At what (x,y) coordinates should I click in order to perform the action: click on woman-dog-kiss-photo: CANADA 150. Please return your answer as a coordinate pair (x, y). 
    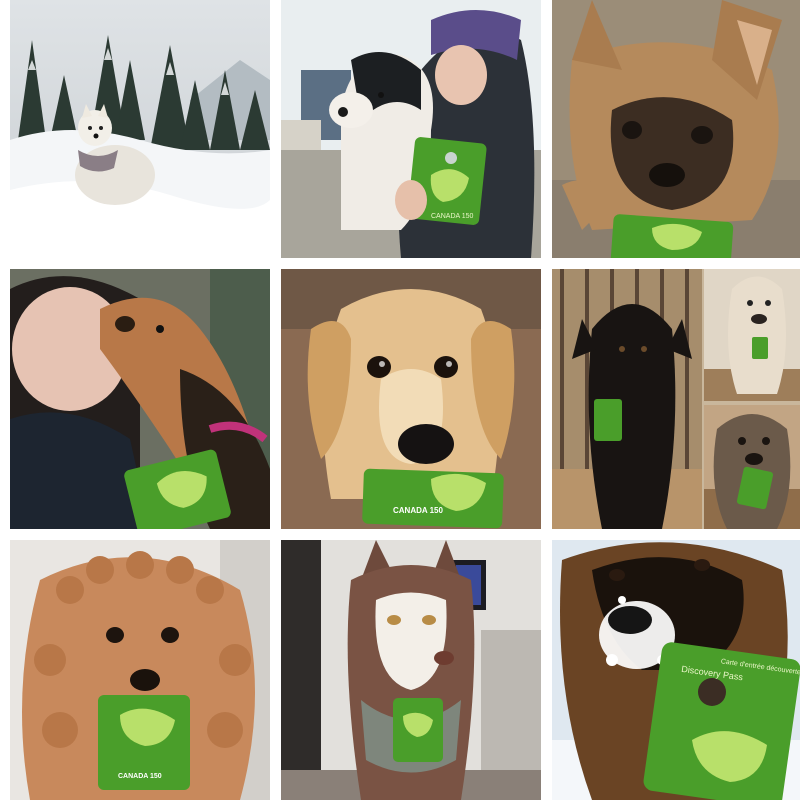
    Looking at the image, I should click on (411, 129).